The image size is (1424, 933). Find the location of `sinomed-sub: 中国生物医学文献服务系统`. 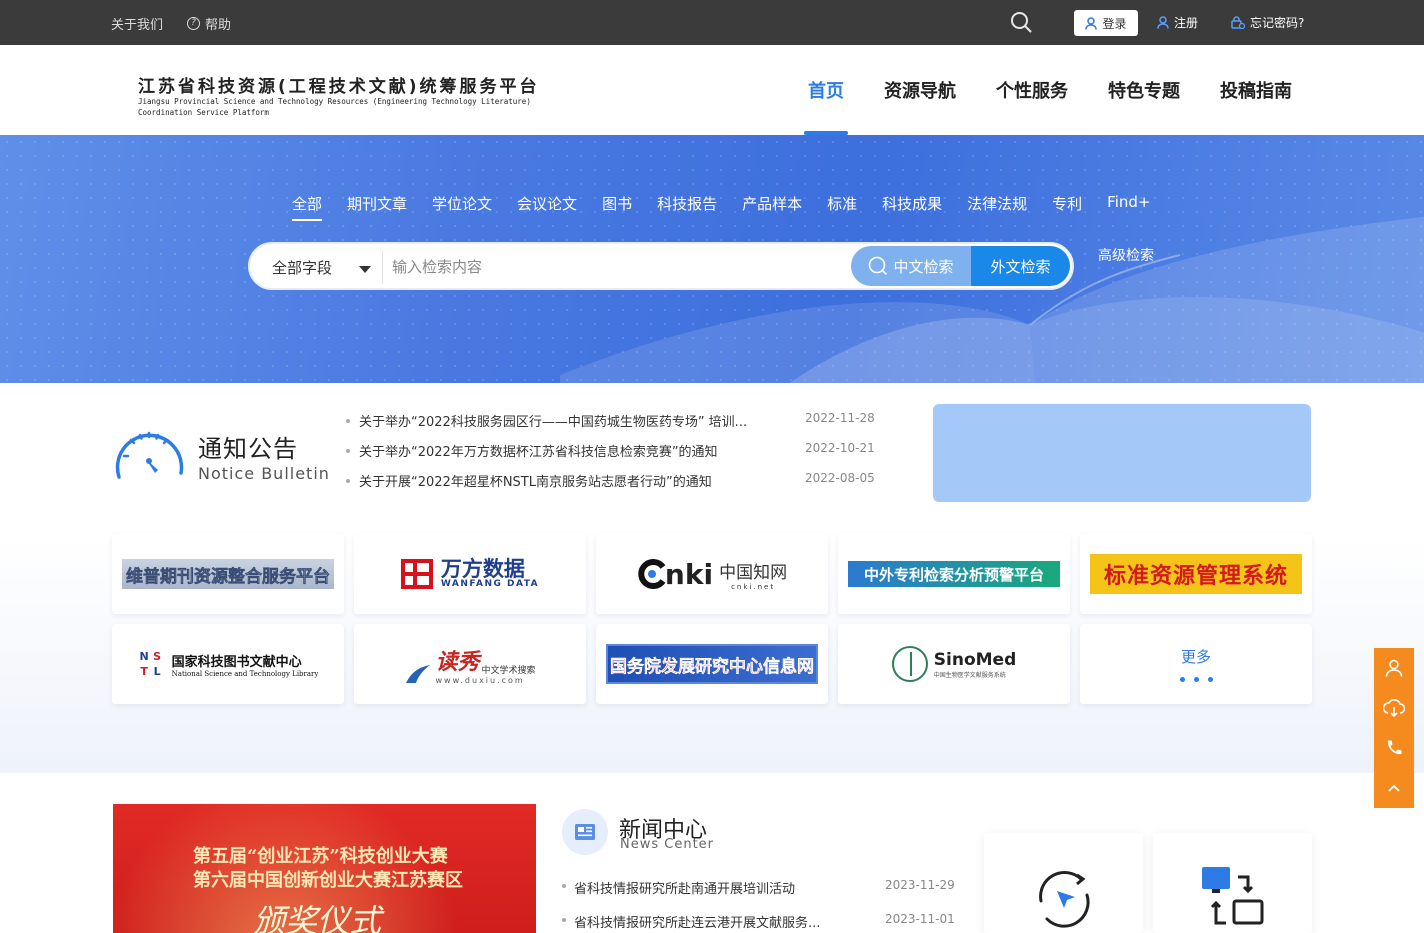

sinomed-sub: 中国生物医学文献服务系统 is located at coordinates (969, 675).